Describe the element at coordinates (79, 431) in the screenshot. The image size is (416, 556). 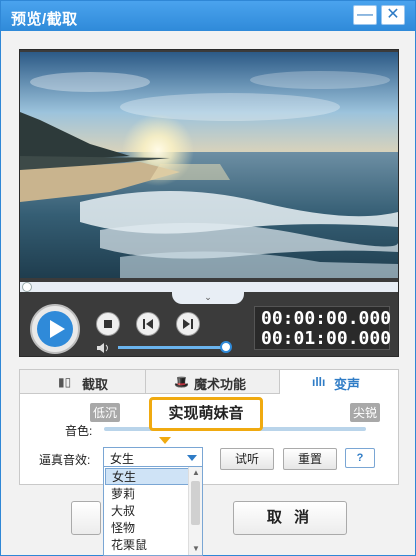
I see `tone-label: 音色:` at that location.